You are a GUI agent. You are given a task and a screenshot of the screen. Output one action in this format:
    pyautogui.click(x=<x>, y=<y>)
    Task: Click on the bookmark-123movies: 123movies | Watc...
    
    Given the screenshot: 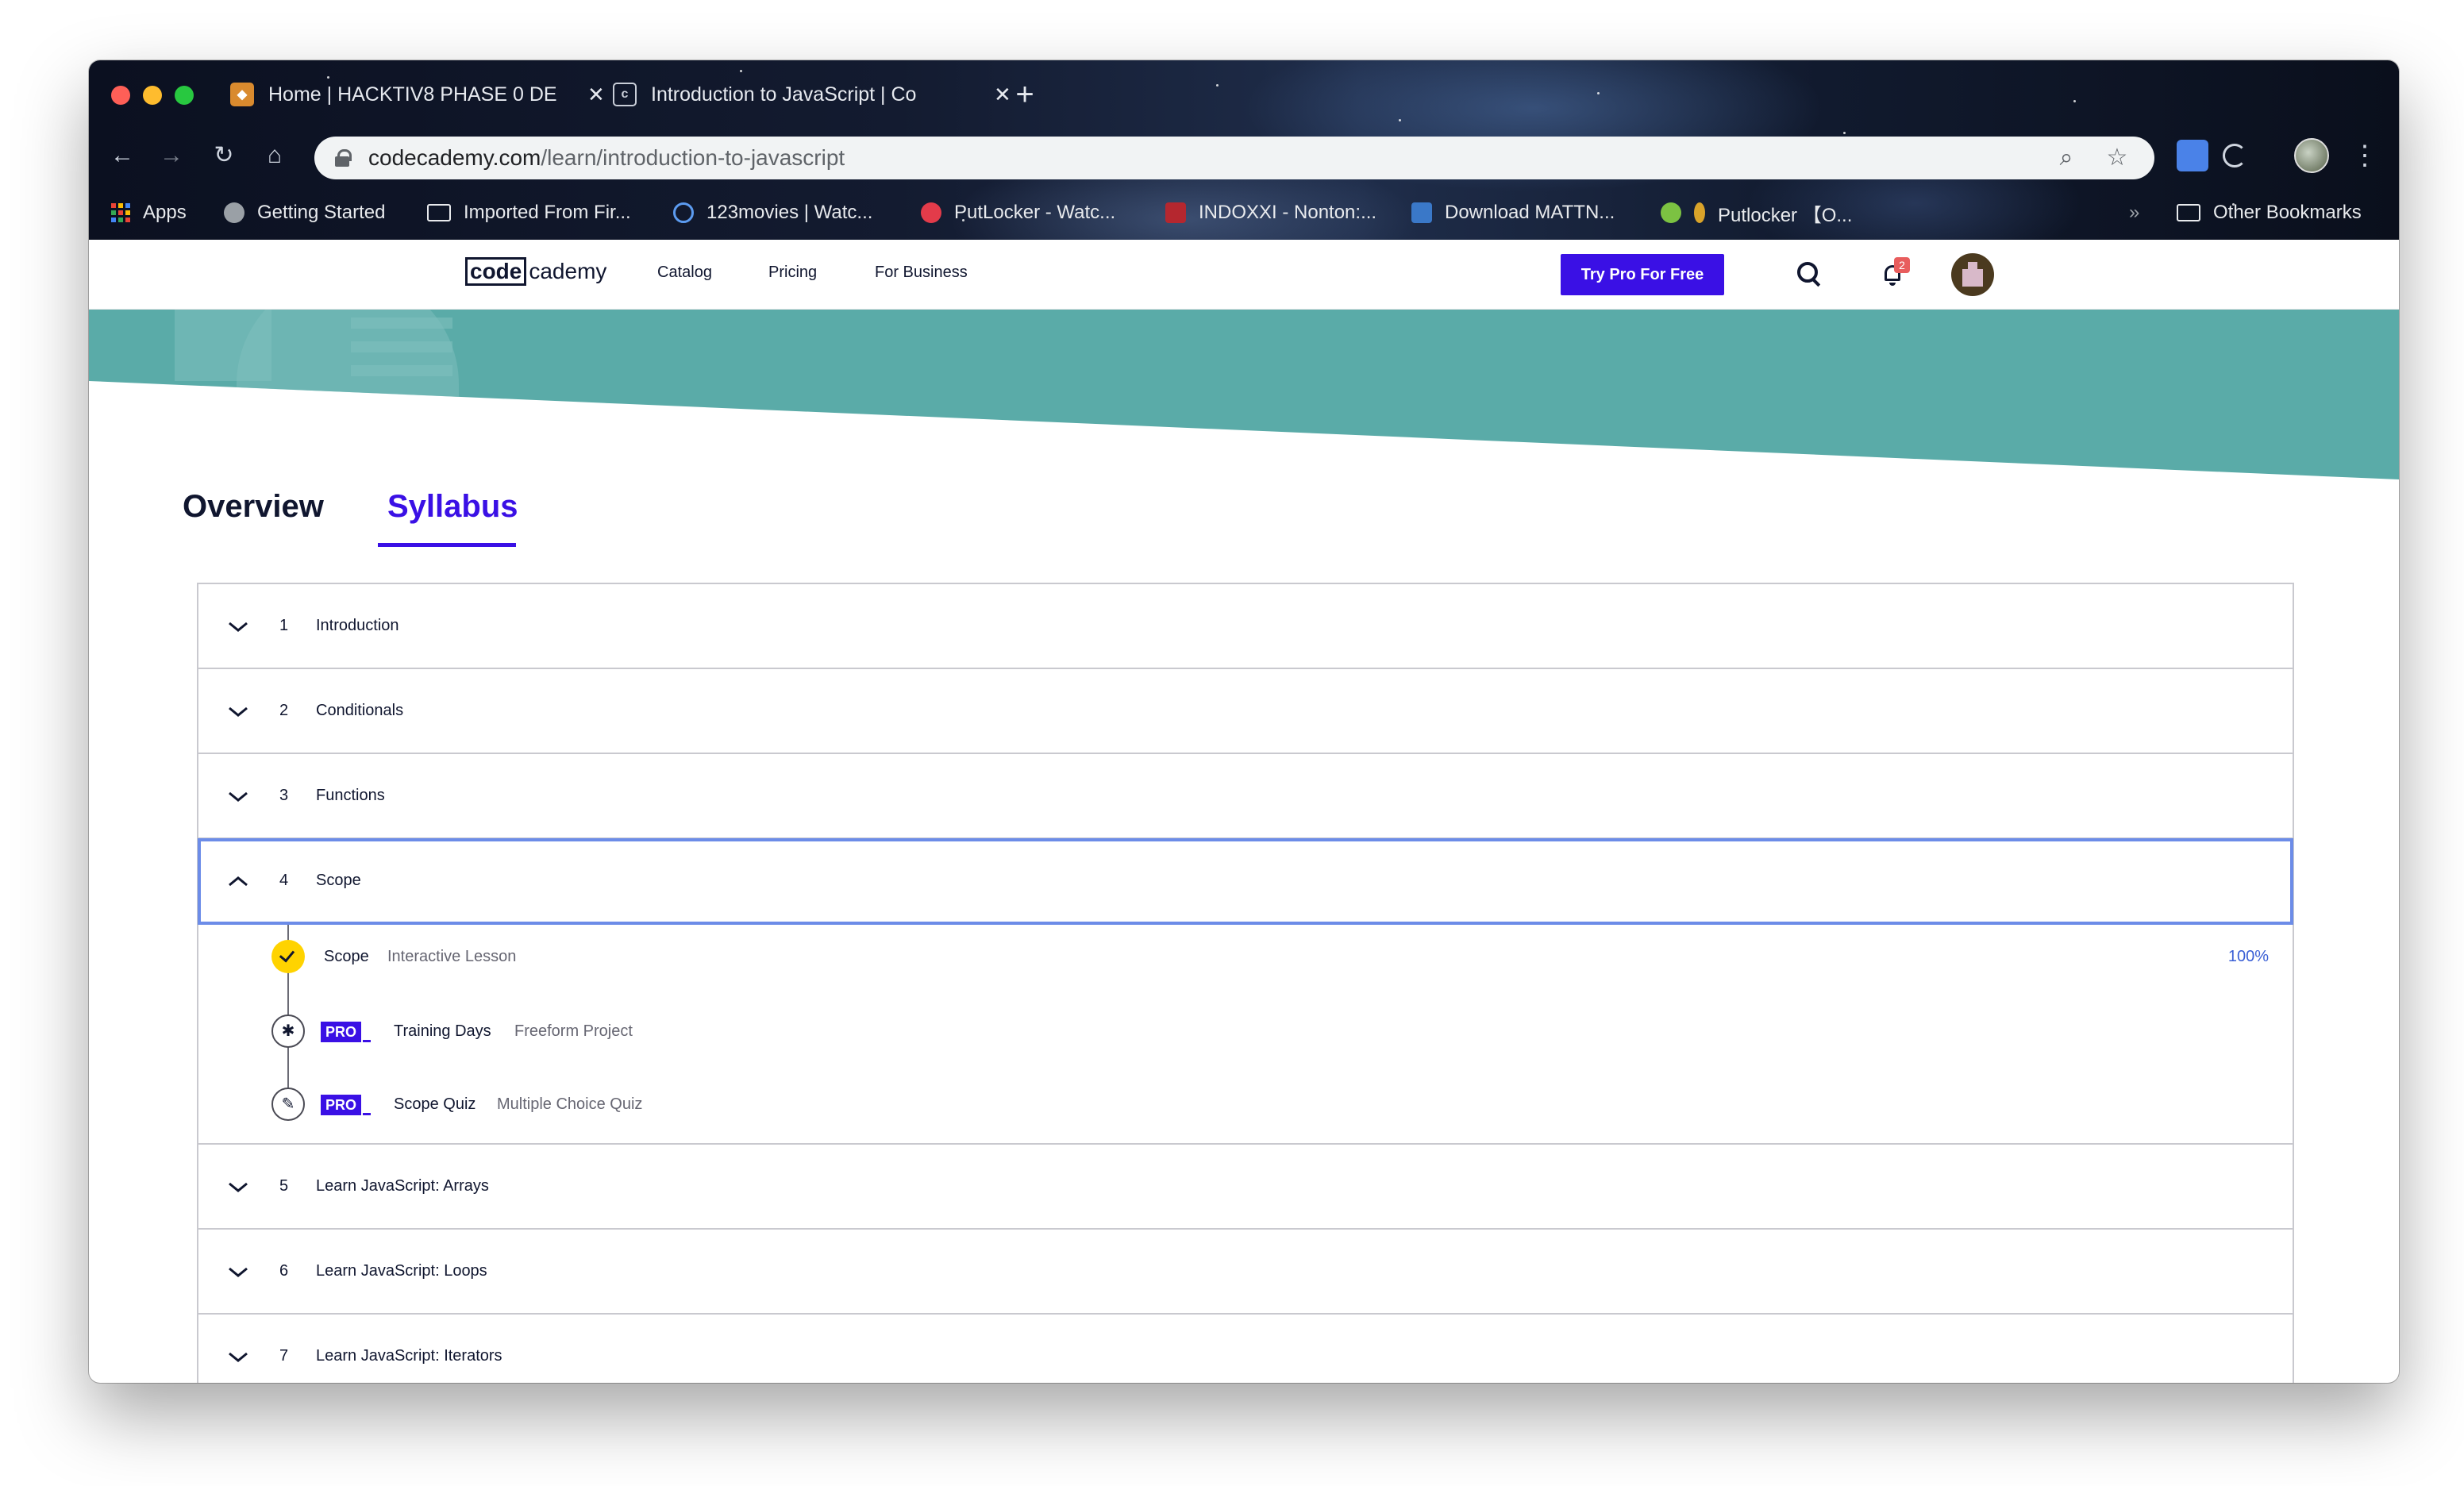 What is the action you would take?
    pyautogui.click(x=772, y=212)
    